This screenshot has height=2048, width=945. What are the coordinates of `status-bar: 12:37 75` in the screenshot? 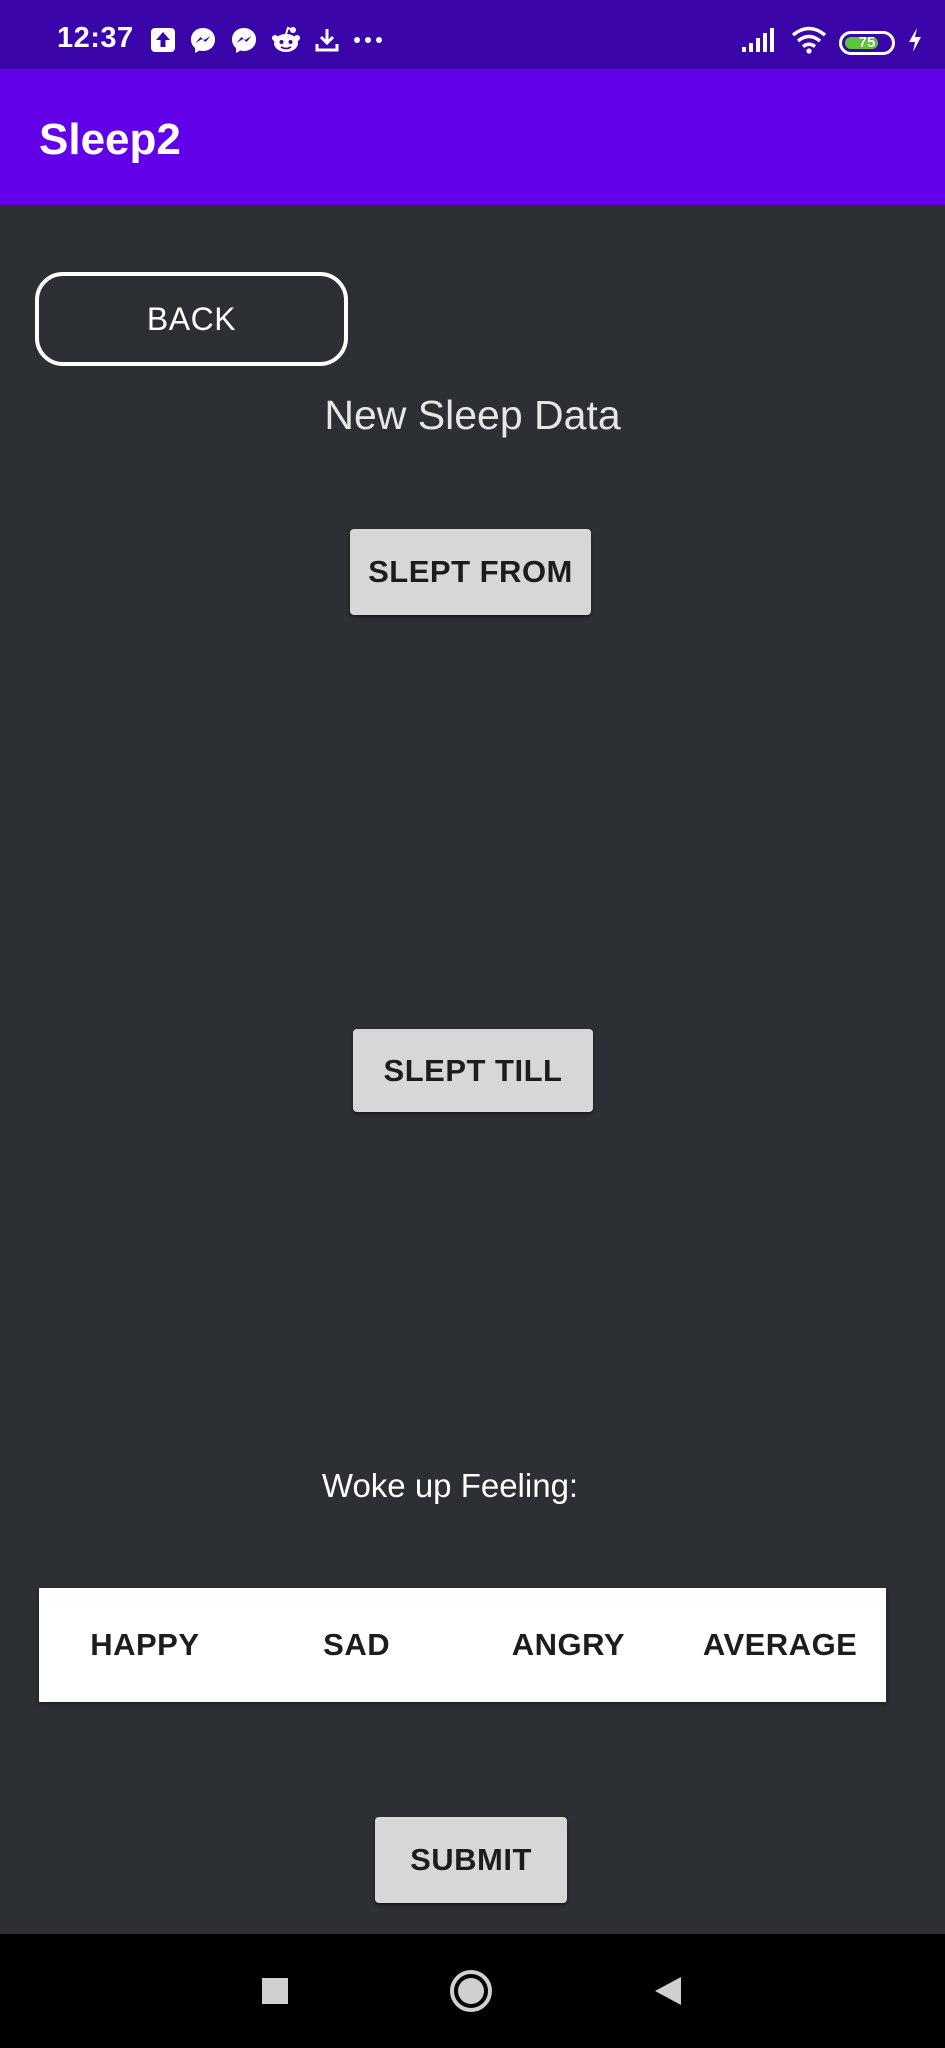 It's located at (472, 34).